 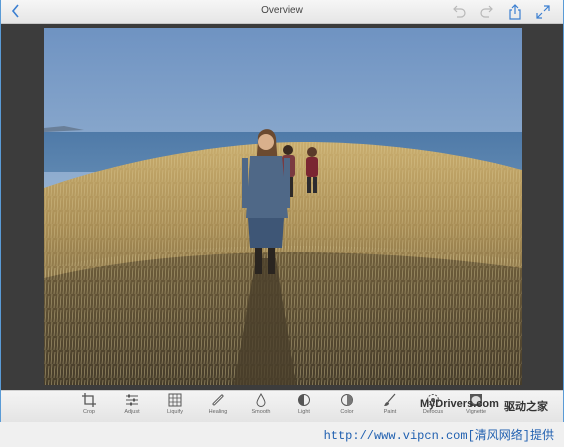 What do you see at coordinates (132, 412) in the screenshot?
I see `adjust-label: Adjust` at bounding box center [132, 412].